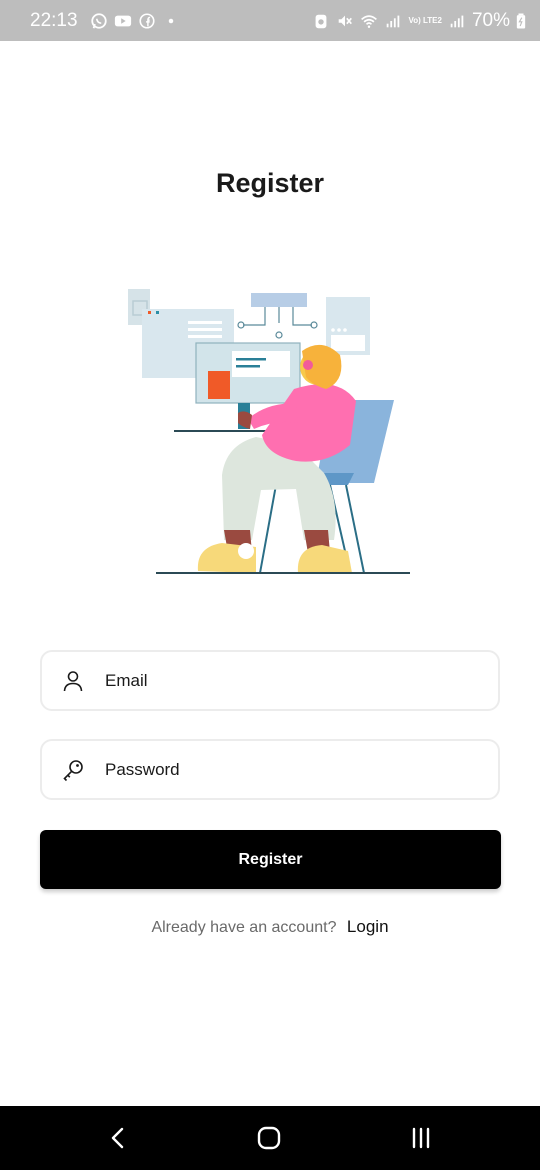  Describe the element at coordinates (346, 20) in the screenshot. I see `mute-icon` at that location.